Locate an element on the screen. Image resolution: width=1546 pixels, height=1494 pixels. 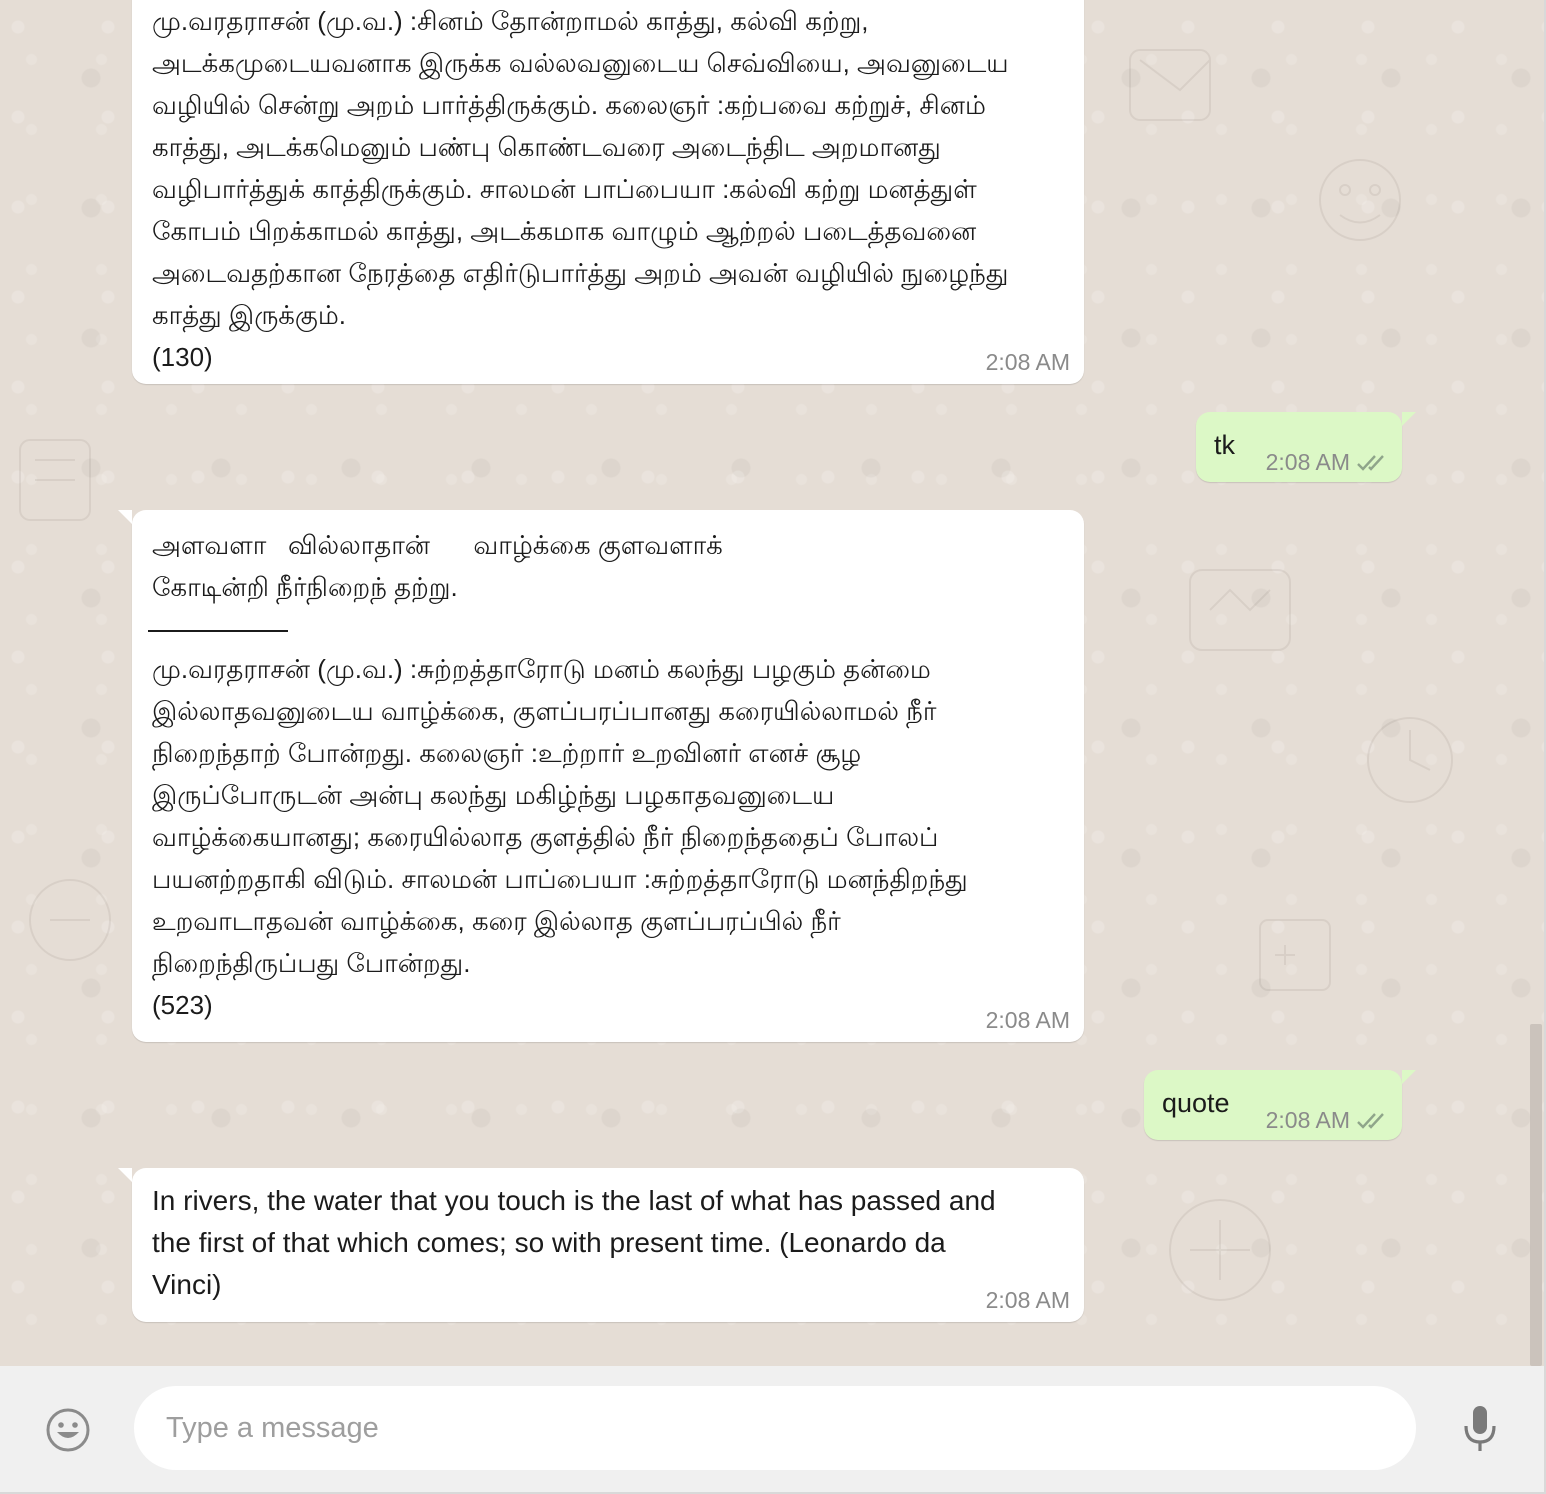
chat-scrollbar is located at coordinates (1536, 1195).